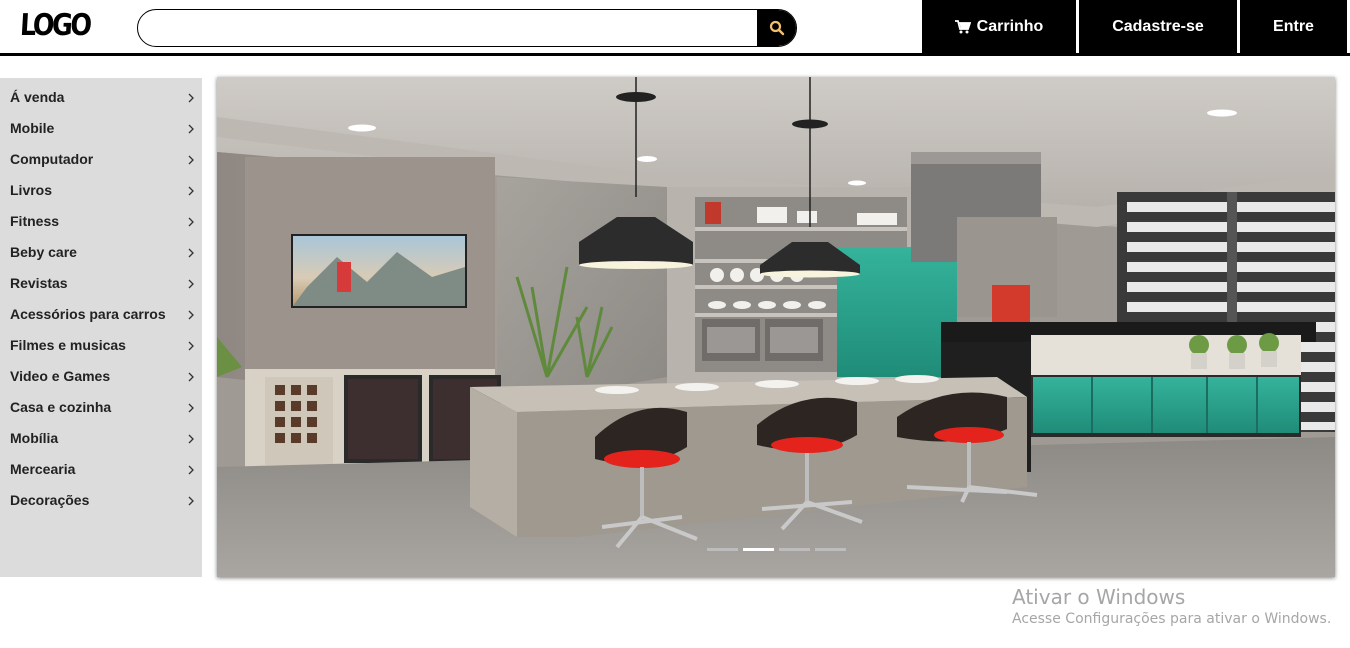 The height and width of the screenshot is (648, 1350). Describe the element at coordinates (101, 128) in the screenshot. I see `sidebar-item-mobile: Mobile` at that location.